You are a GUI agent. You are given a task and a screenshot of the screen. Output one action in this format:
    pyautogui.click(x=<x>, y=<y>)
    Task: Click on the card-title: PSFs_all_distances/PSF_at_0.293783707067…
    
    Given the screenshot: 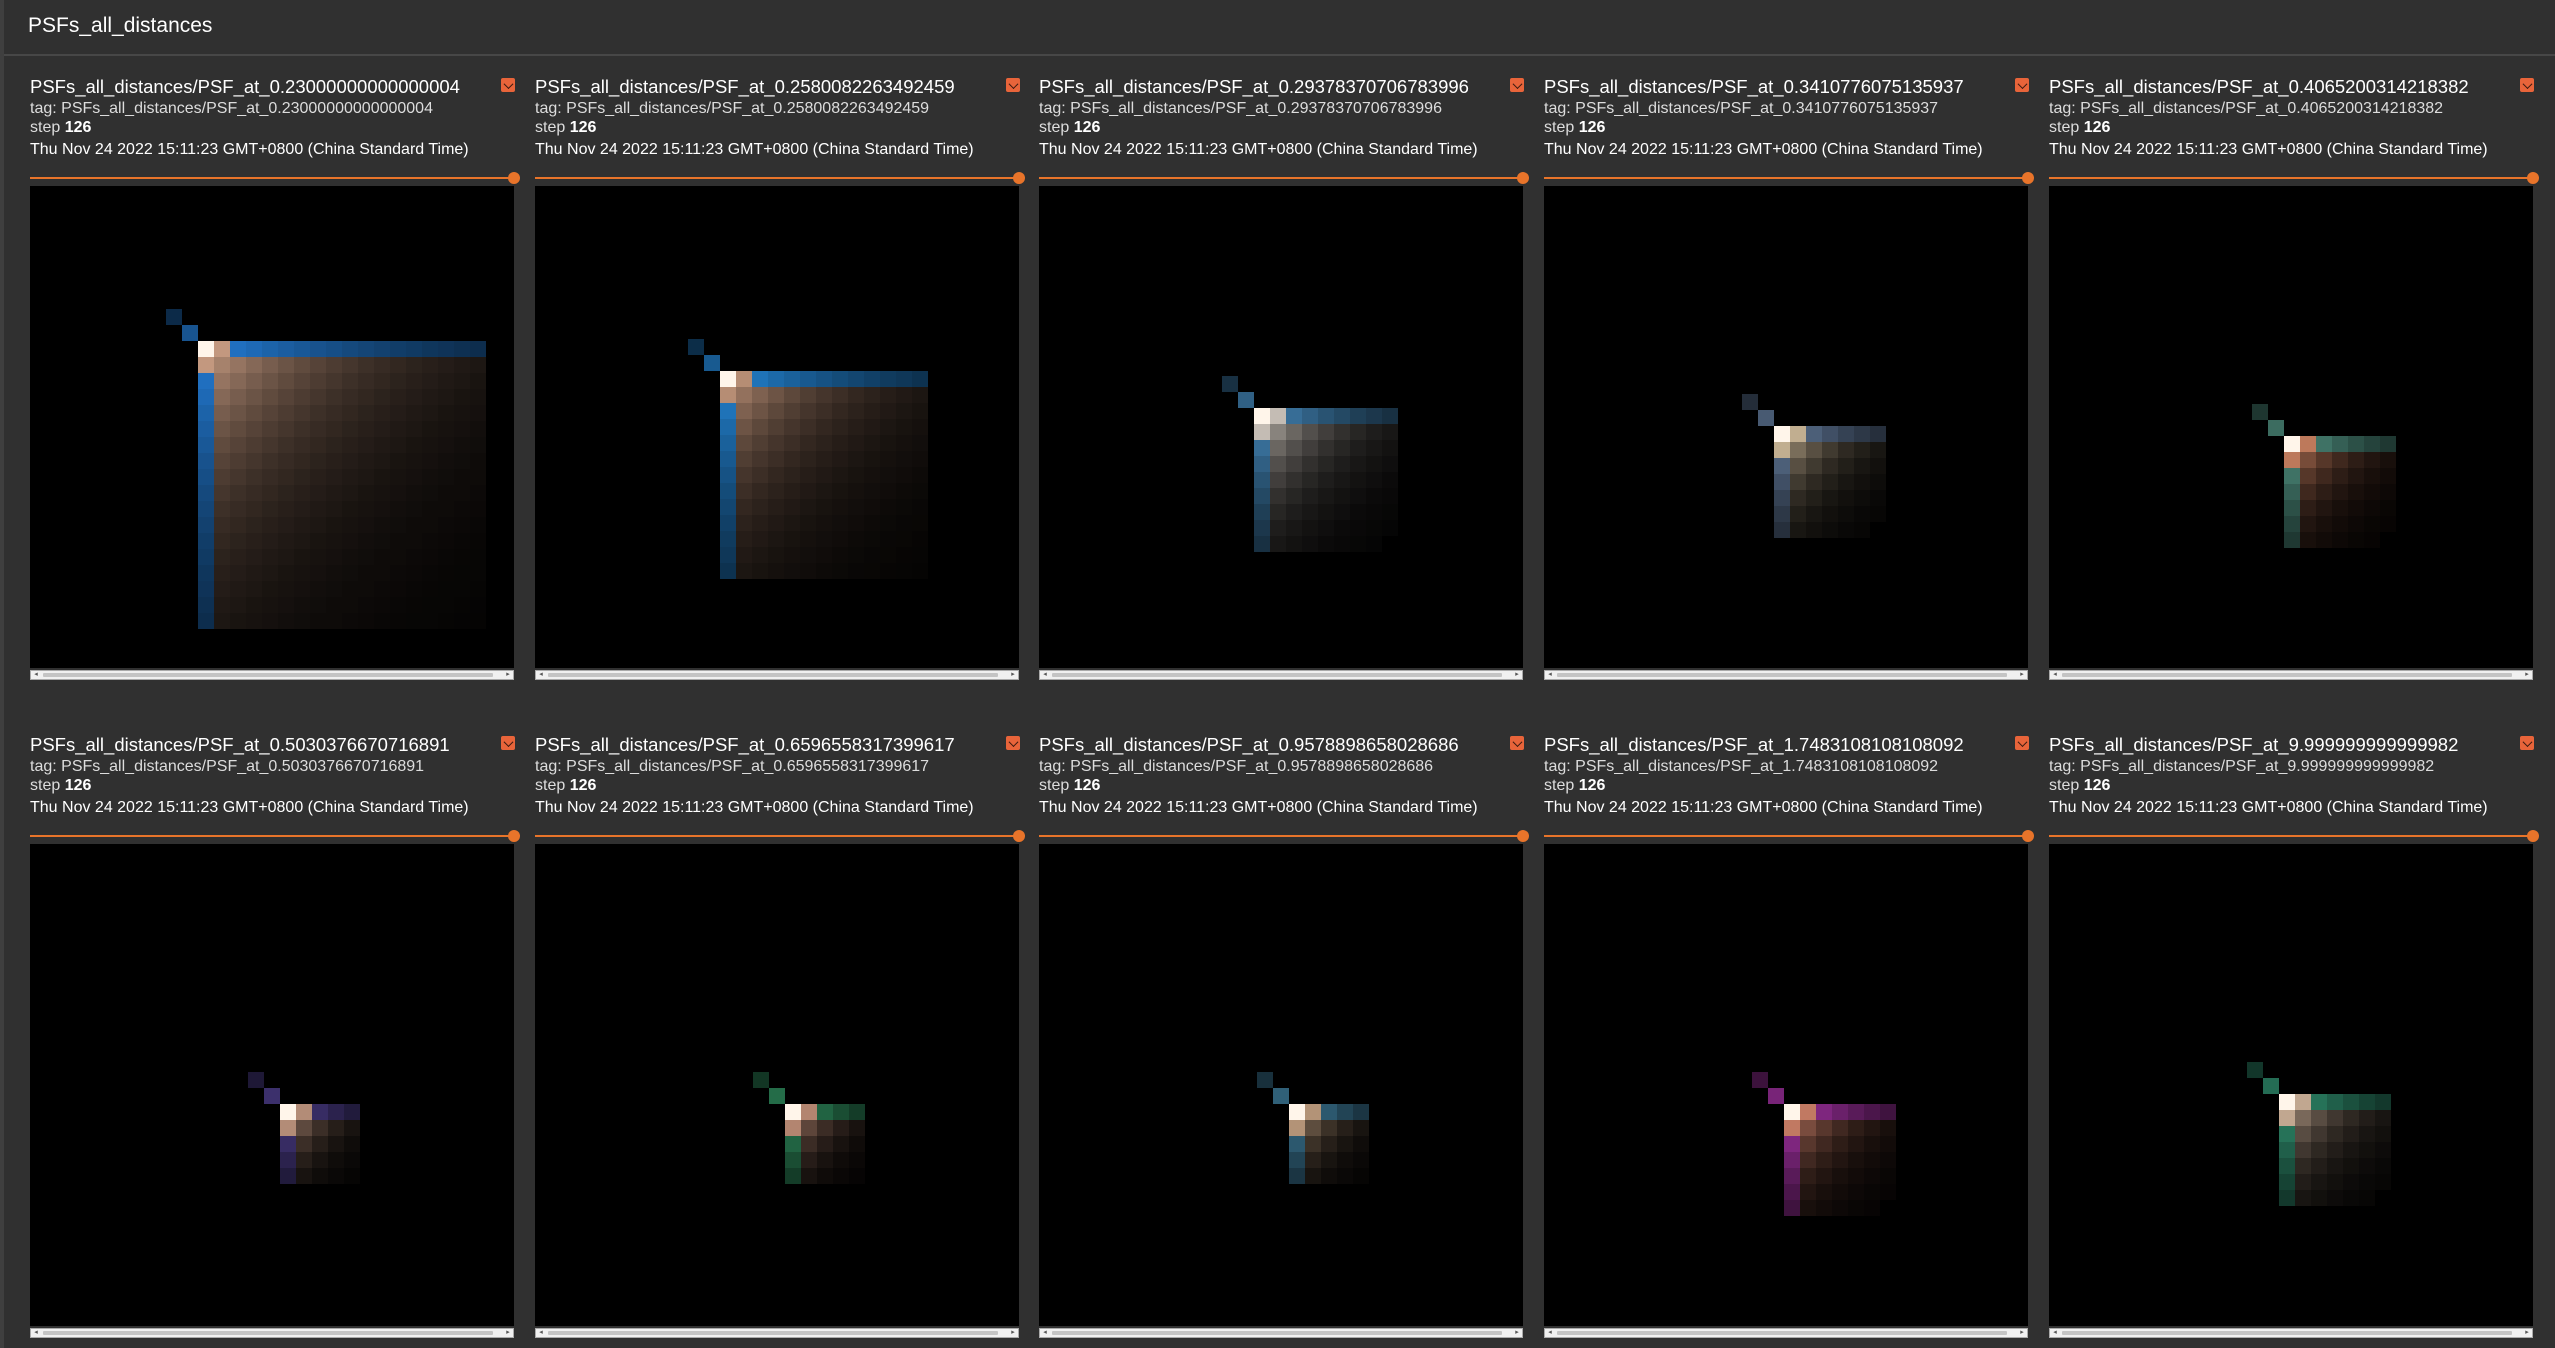 What is the action you would take?
    pyautogui.click(x=1254, y=86)
    